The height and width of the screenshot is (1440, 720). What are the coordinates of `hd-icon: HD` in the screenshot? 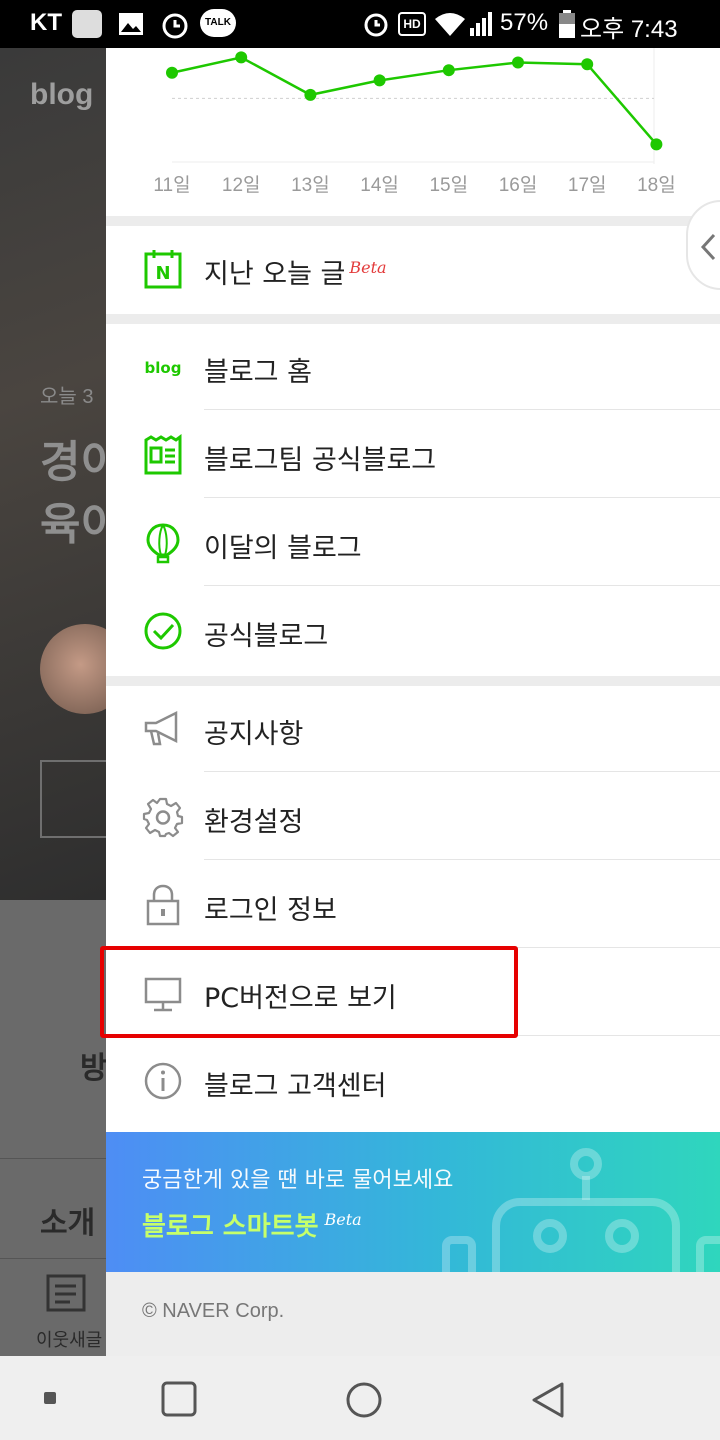 It's located at (412, 24).